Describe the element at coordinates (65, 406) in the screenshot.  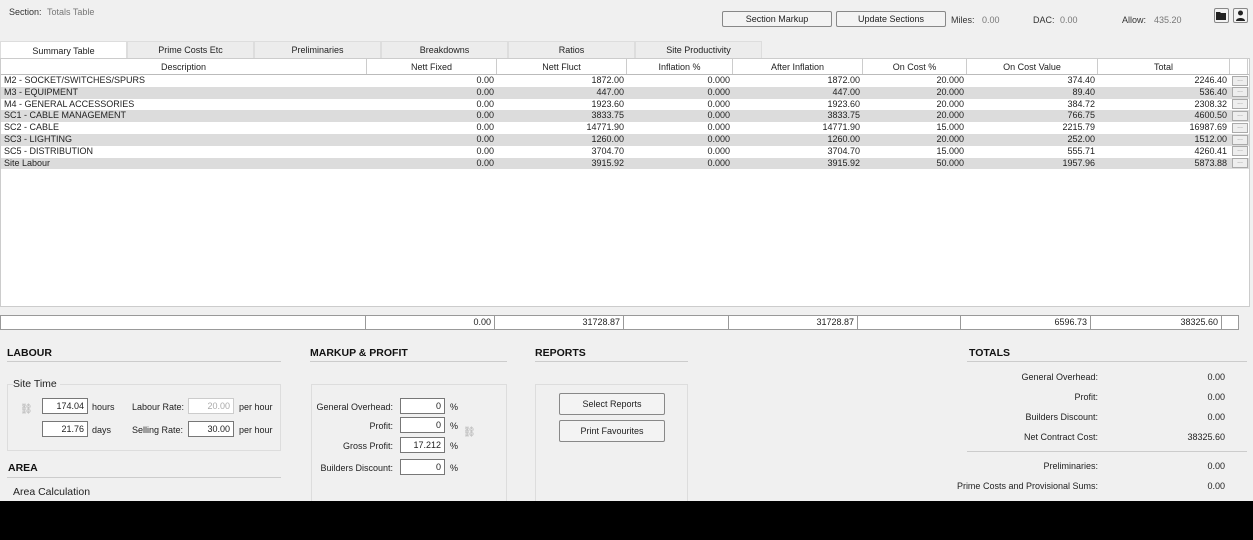
I see `hours-input: 174.04` at that location.